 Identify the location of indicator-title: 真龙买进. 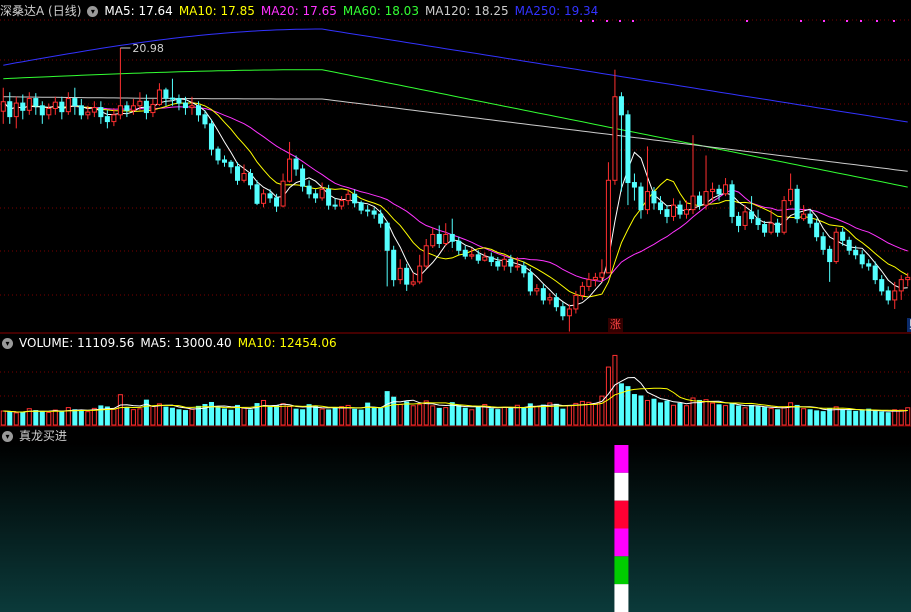
(43, 436).